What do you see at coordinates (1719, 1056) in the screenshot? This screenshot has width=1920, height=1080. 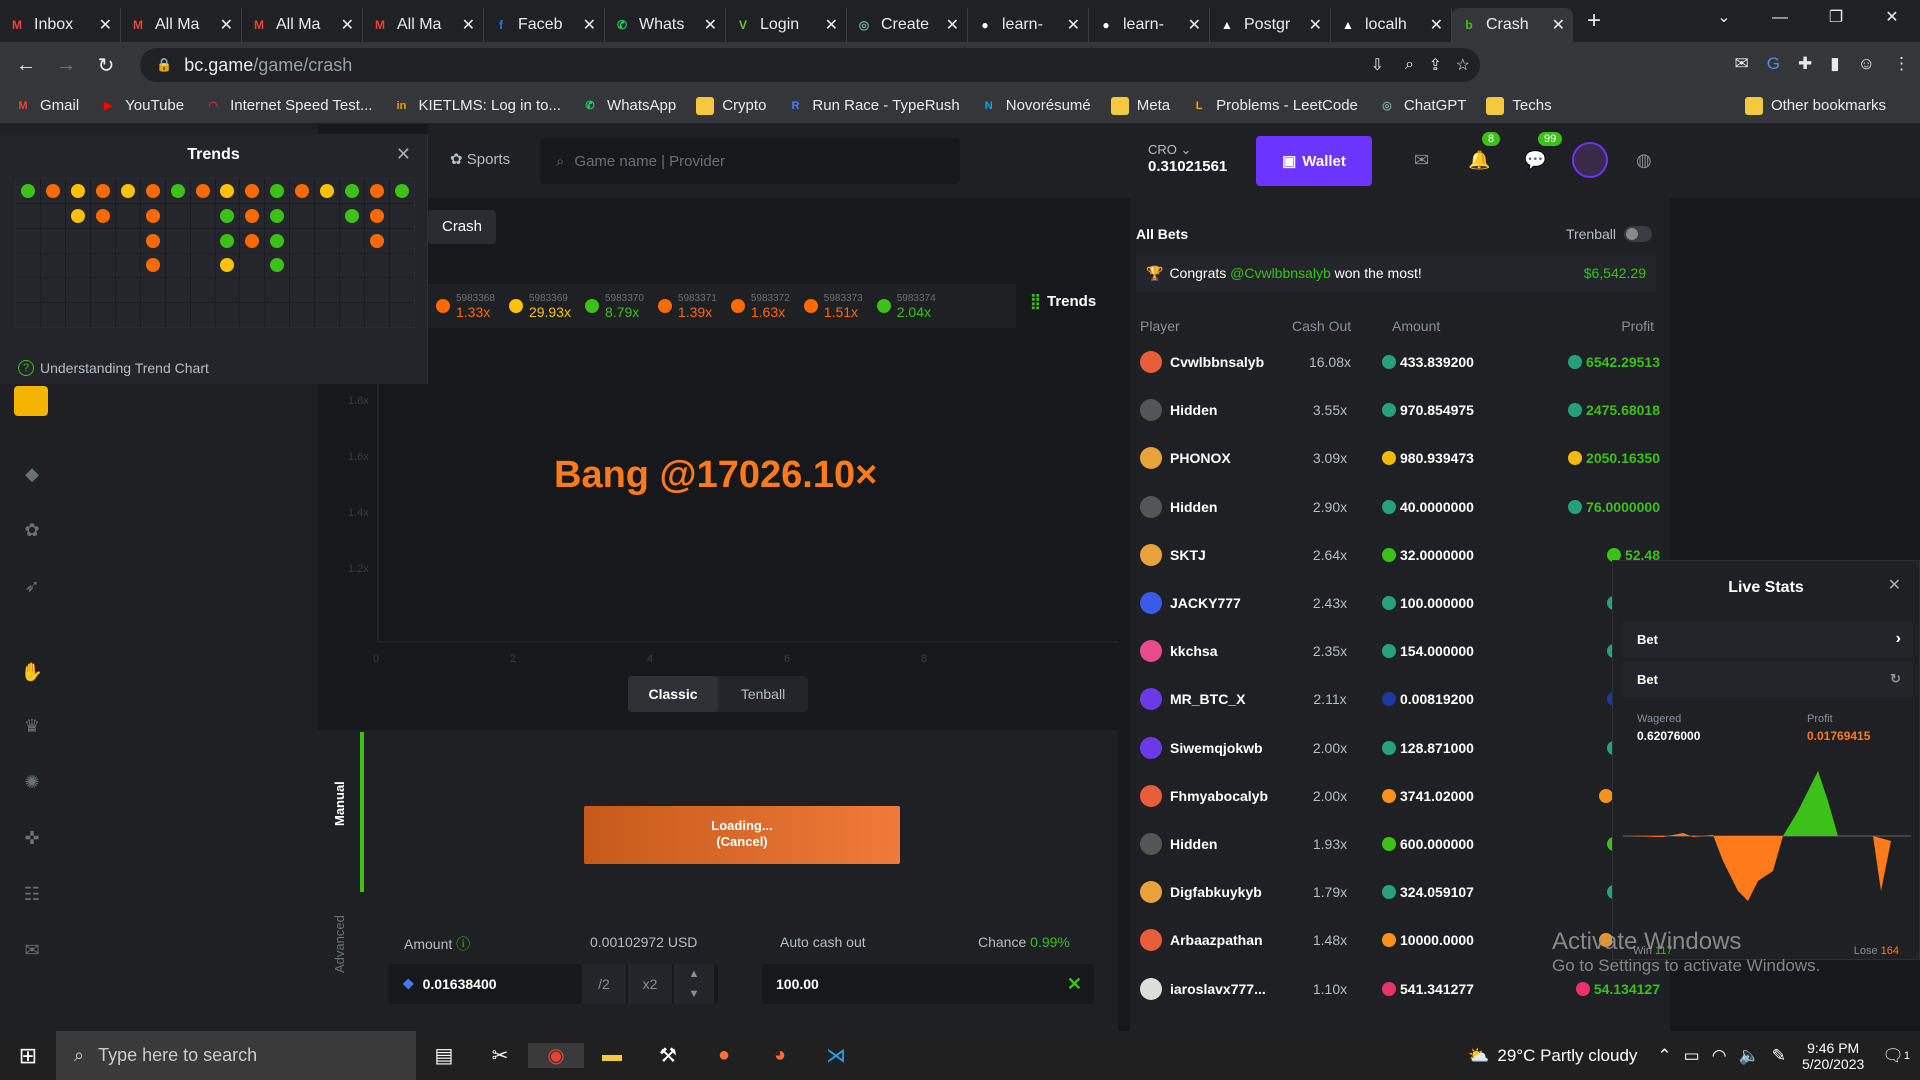 I see `wifi-icon: ◠` at bounding box center [1719, 1056].